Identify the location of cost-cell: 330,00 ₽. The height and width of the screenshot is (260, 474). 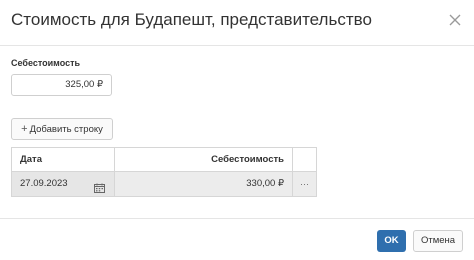
(203, 184).